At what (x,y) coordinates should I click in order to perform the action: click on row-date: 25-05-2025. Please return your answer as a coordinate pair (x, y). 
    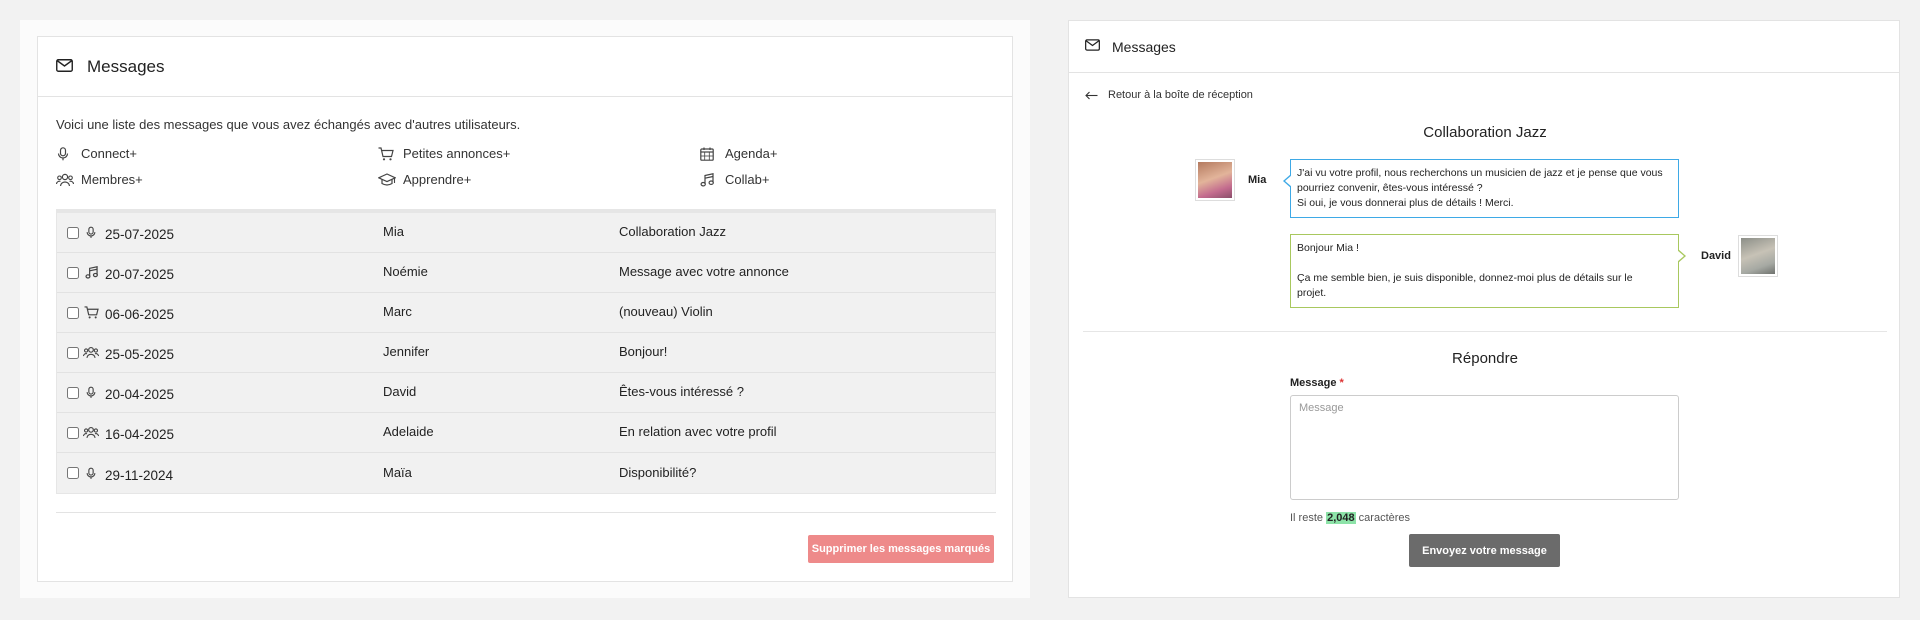
    Looking at the image, I should click on (140, 354).